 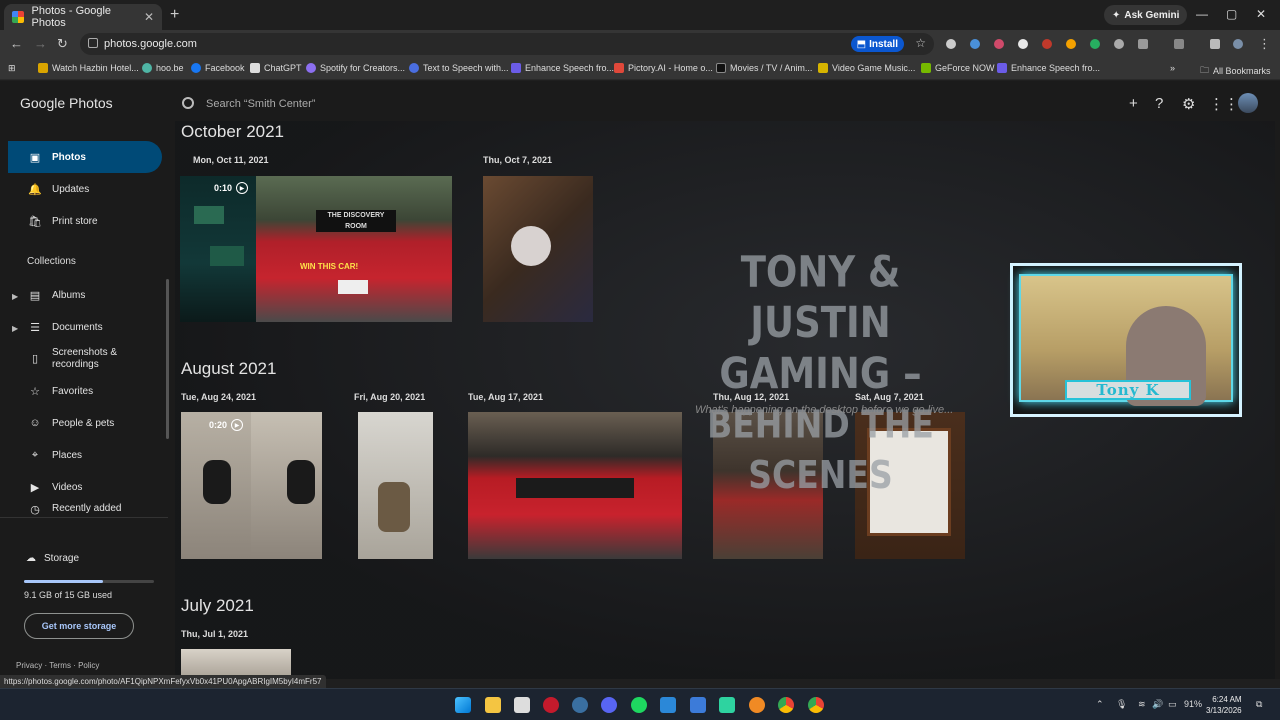 What do you see at coordinates (1142, 704) in the screenshot?
I see `wifi-icon: ≋` at bounding box center [1142, 704].